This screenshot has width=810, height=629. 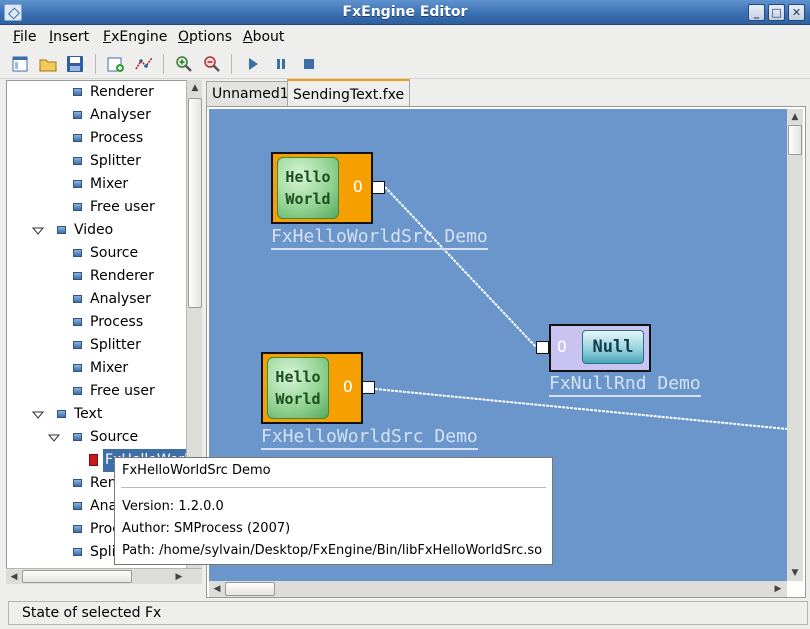 I want to click on open-icon, so click(x=48, y=64).